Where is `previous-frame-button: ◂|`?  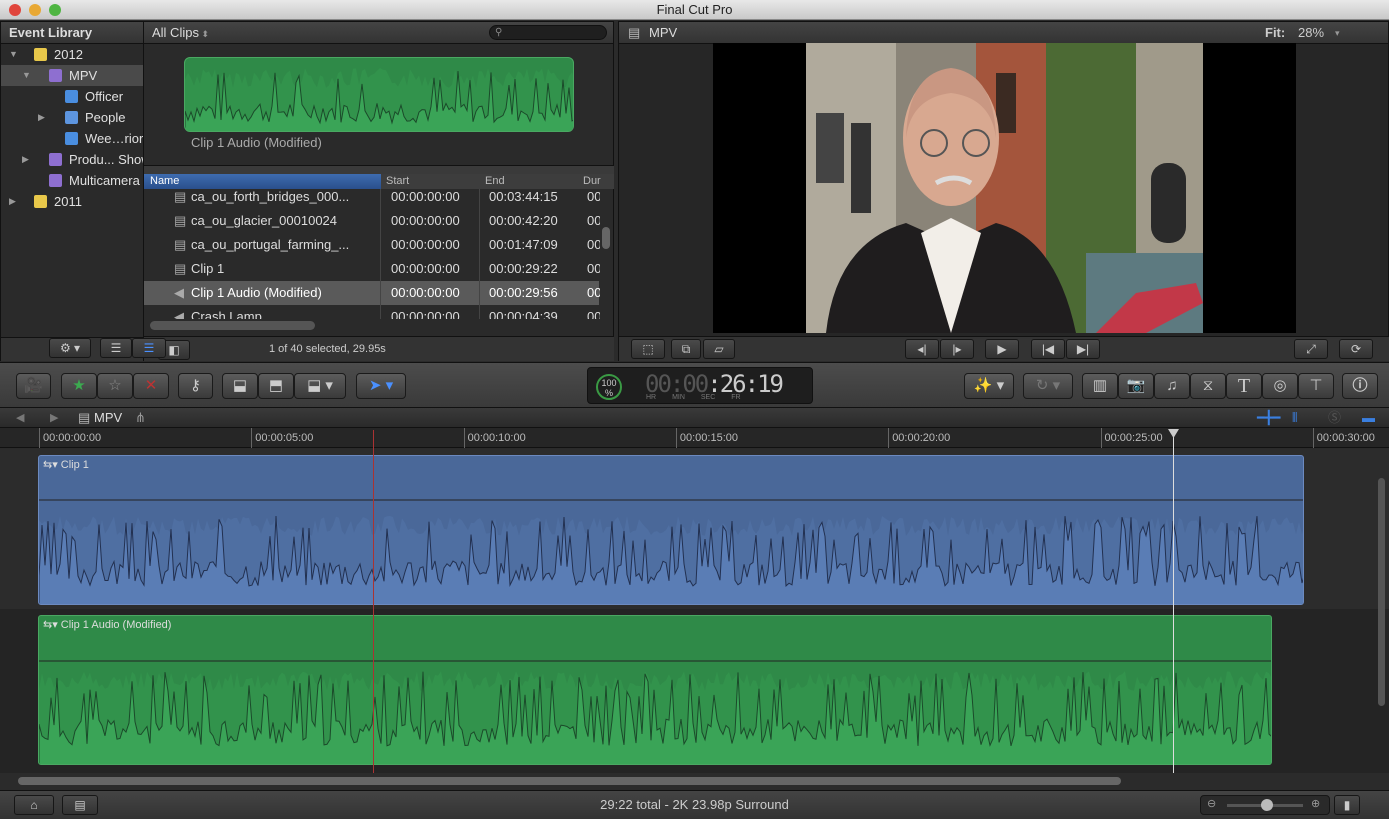
previous-frame-button: ◂| is located at coordinates (922, 349).